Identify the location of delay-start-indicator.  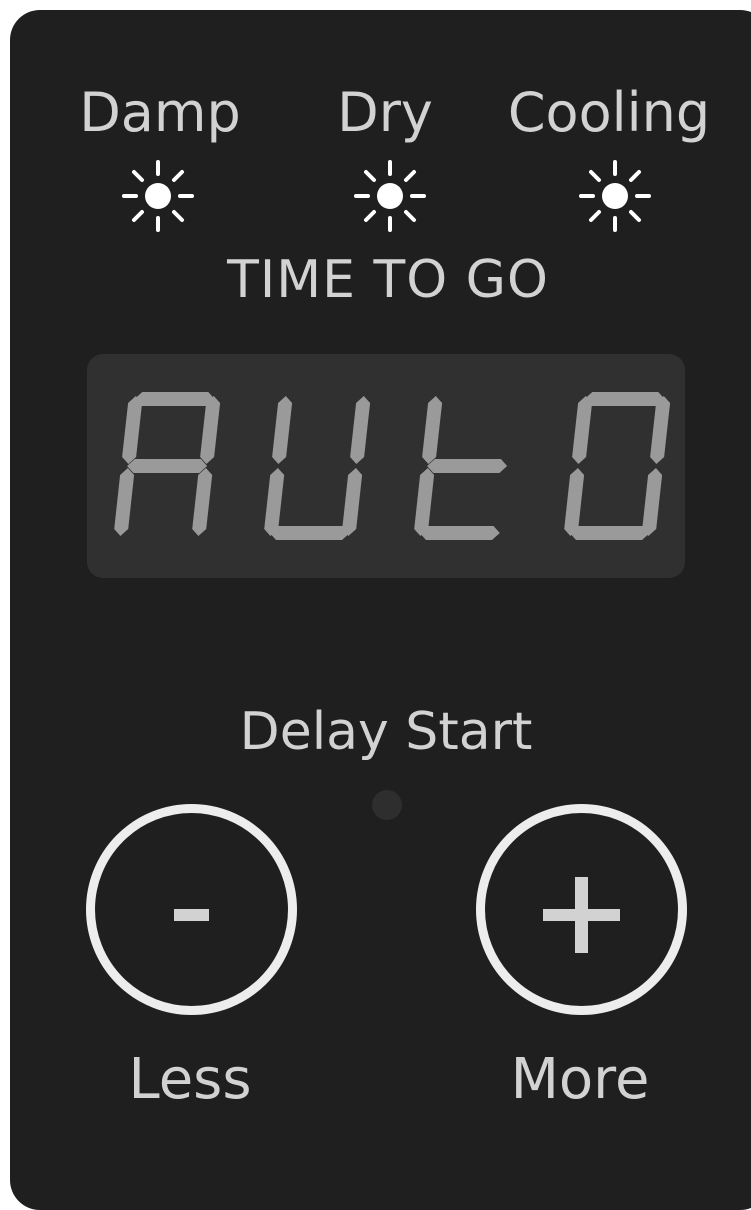
(387, 805).